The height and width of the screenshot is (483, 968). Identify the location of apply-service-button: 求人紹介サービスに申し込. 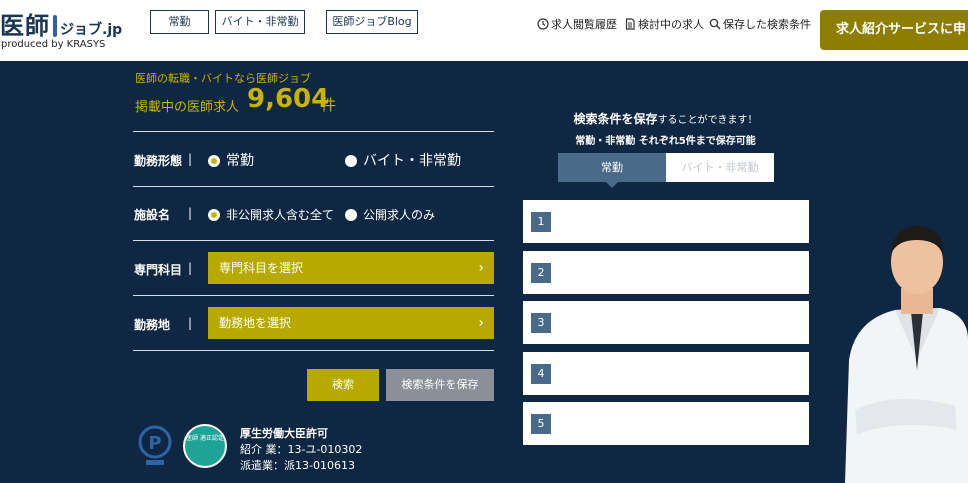
(894, 30).